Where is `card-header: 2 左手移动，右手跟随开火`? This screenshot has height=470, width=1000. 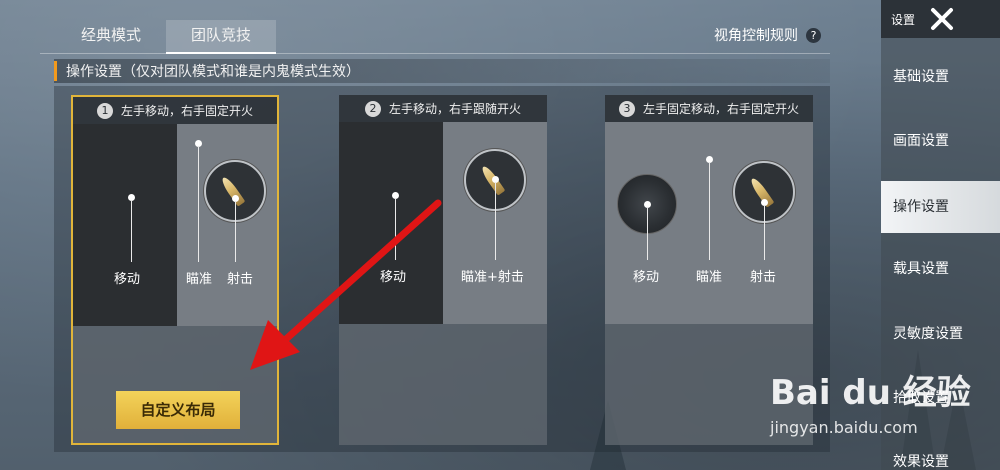
card-header: 2 左手移动，右手跟随开火 is located at coordinates (443, 108).